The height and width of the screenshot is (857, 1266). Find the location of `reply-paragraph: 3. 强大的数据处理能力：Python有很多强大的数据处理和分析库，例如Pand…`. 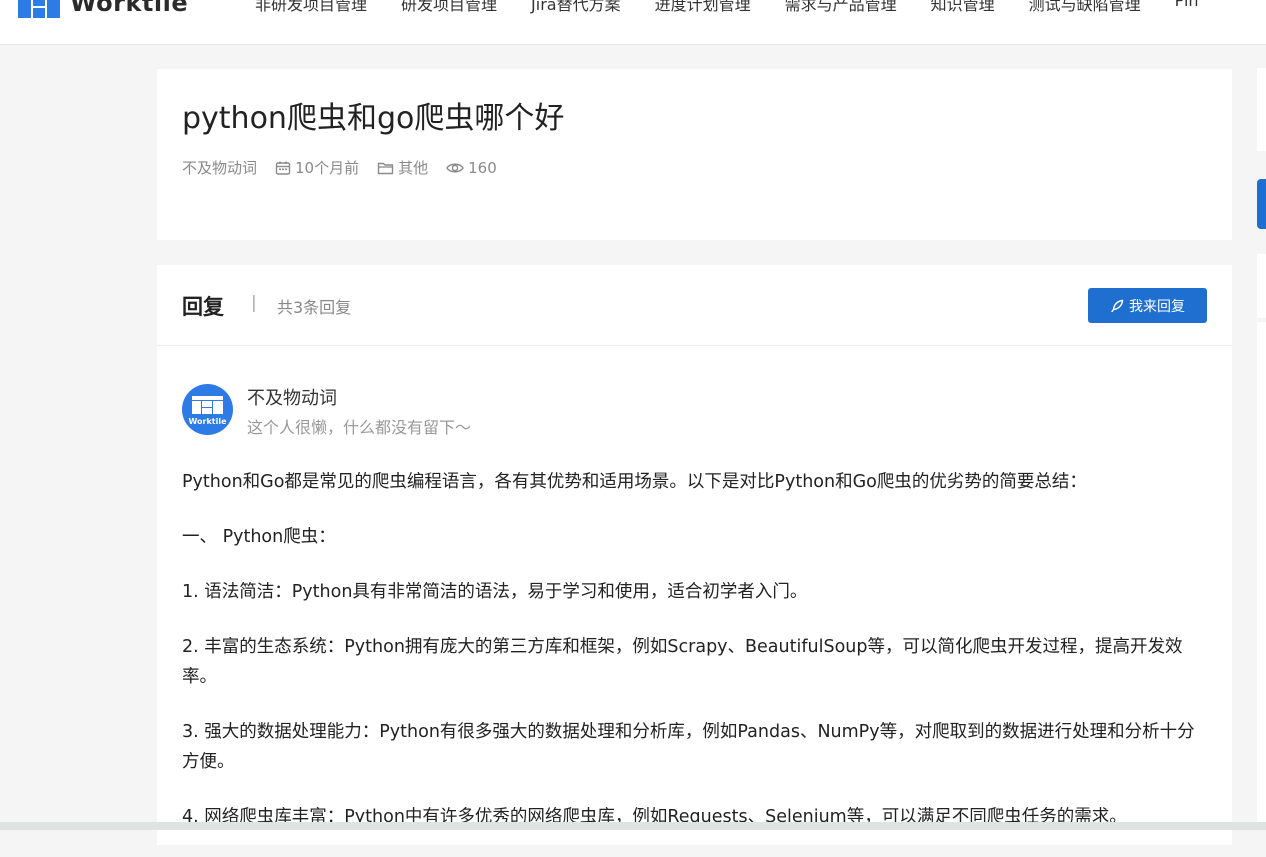

reply-paragraph: 3. 强大的数据处理能力：Python有很多强大的数据处理和分析库，例如Pand… is located at coordinates (688, 747).